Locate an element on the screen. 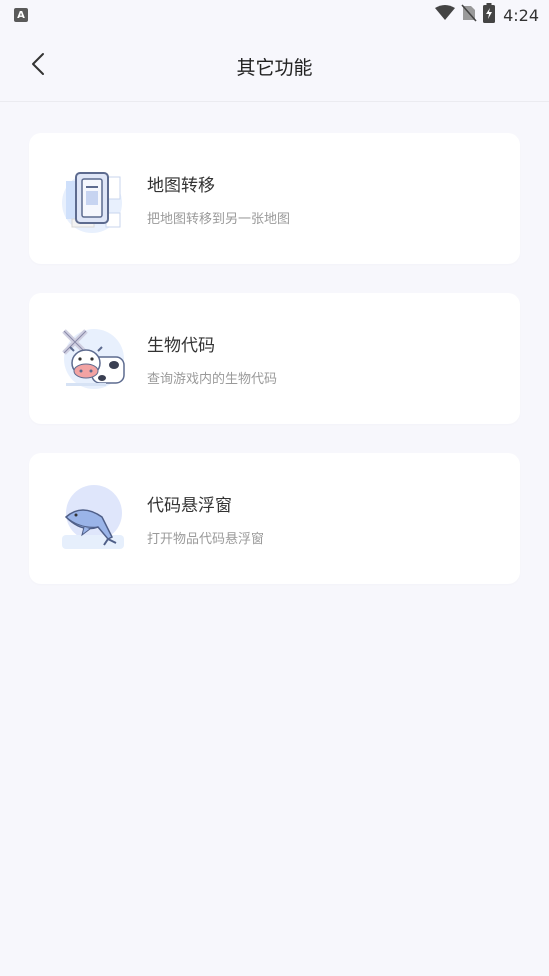 The height and width of the screenshot is (976, 549). status-time: 4:24 is located at coordinates (521, 15).